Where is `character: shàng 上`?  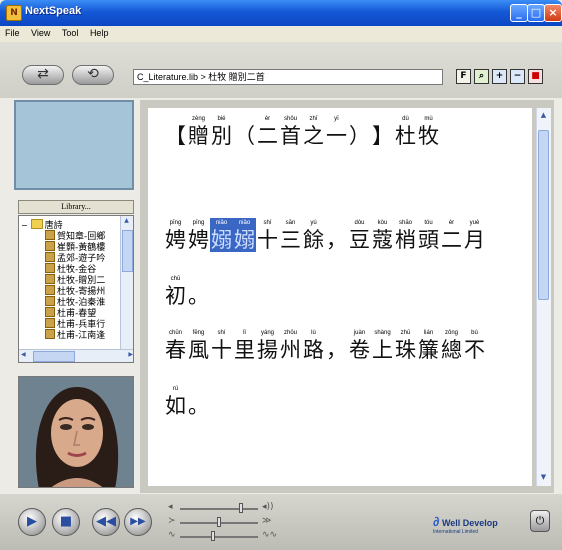
character: shàng 上 is located at coordinates (382, 345).